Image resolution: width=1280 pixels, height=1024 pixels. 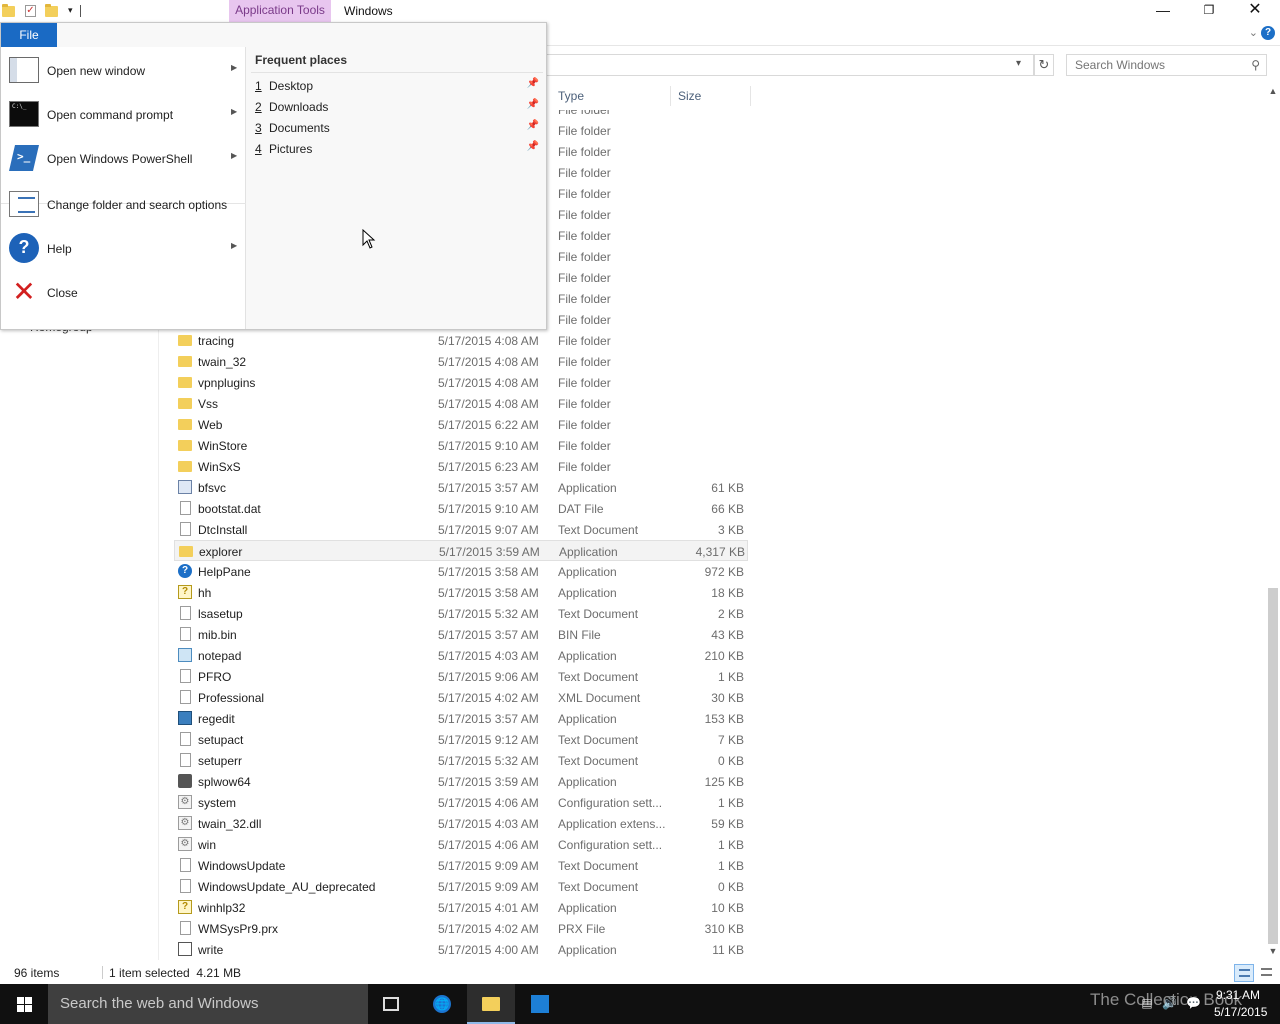 What do you see at coordinates (51, 10) in the screenshot?
I see `new-folder-icon` at bounding box center [51, 10].